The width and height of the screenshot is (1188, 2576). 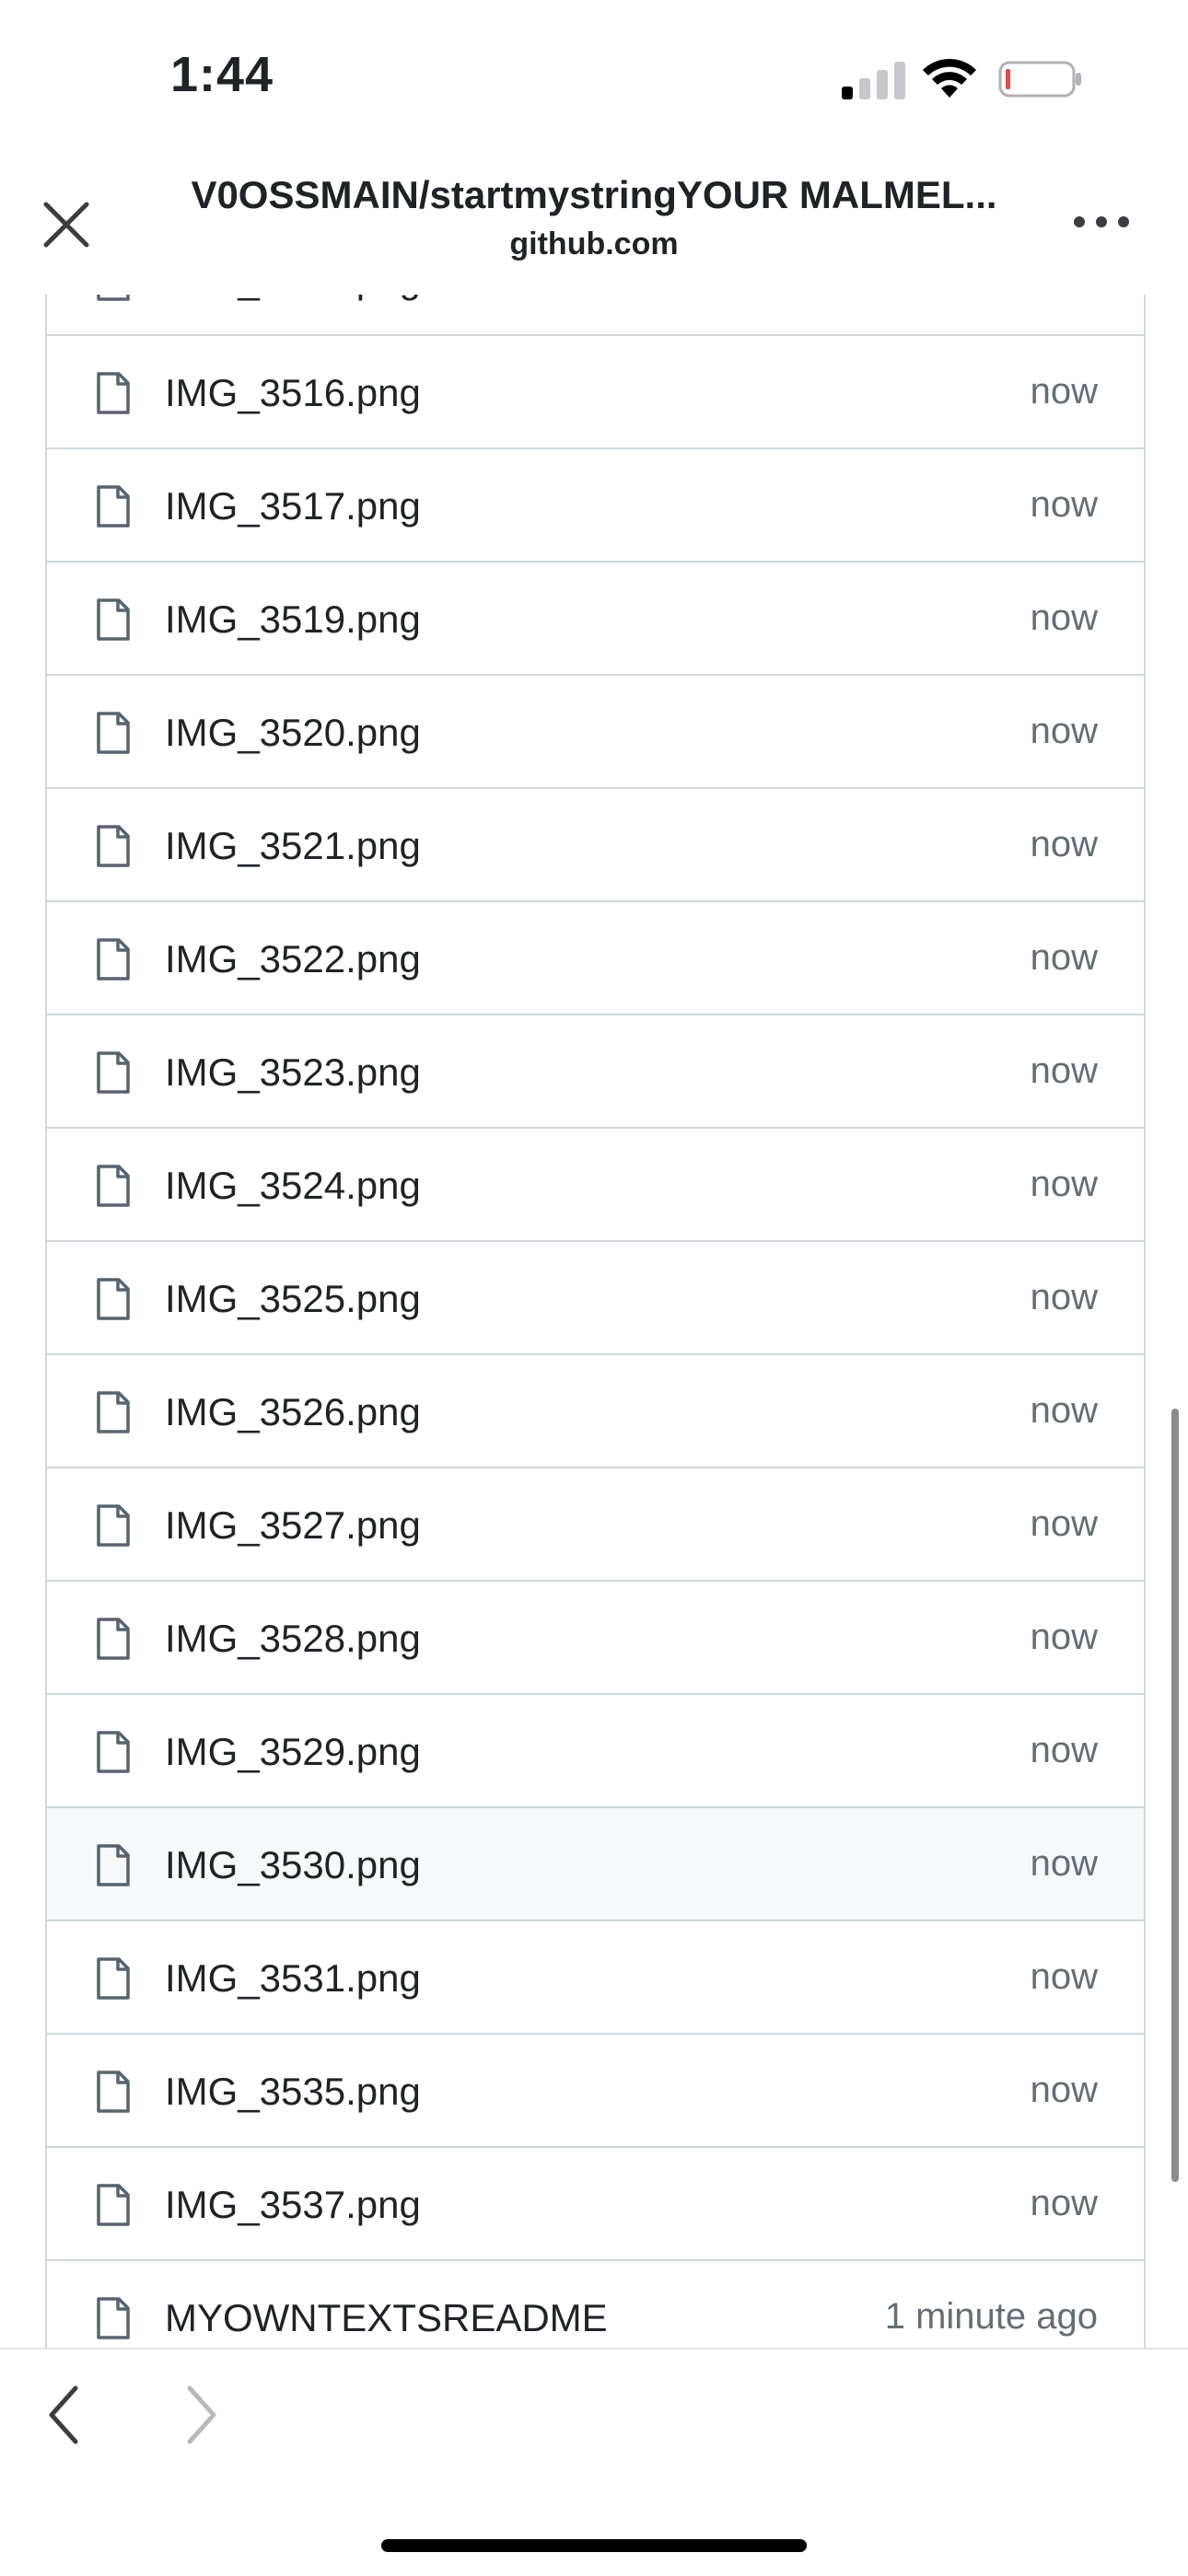 I want to click on battery-icon, so click(x=1039, y=79).